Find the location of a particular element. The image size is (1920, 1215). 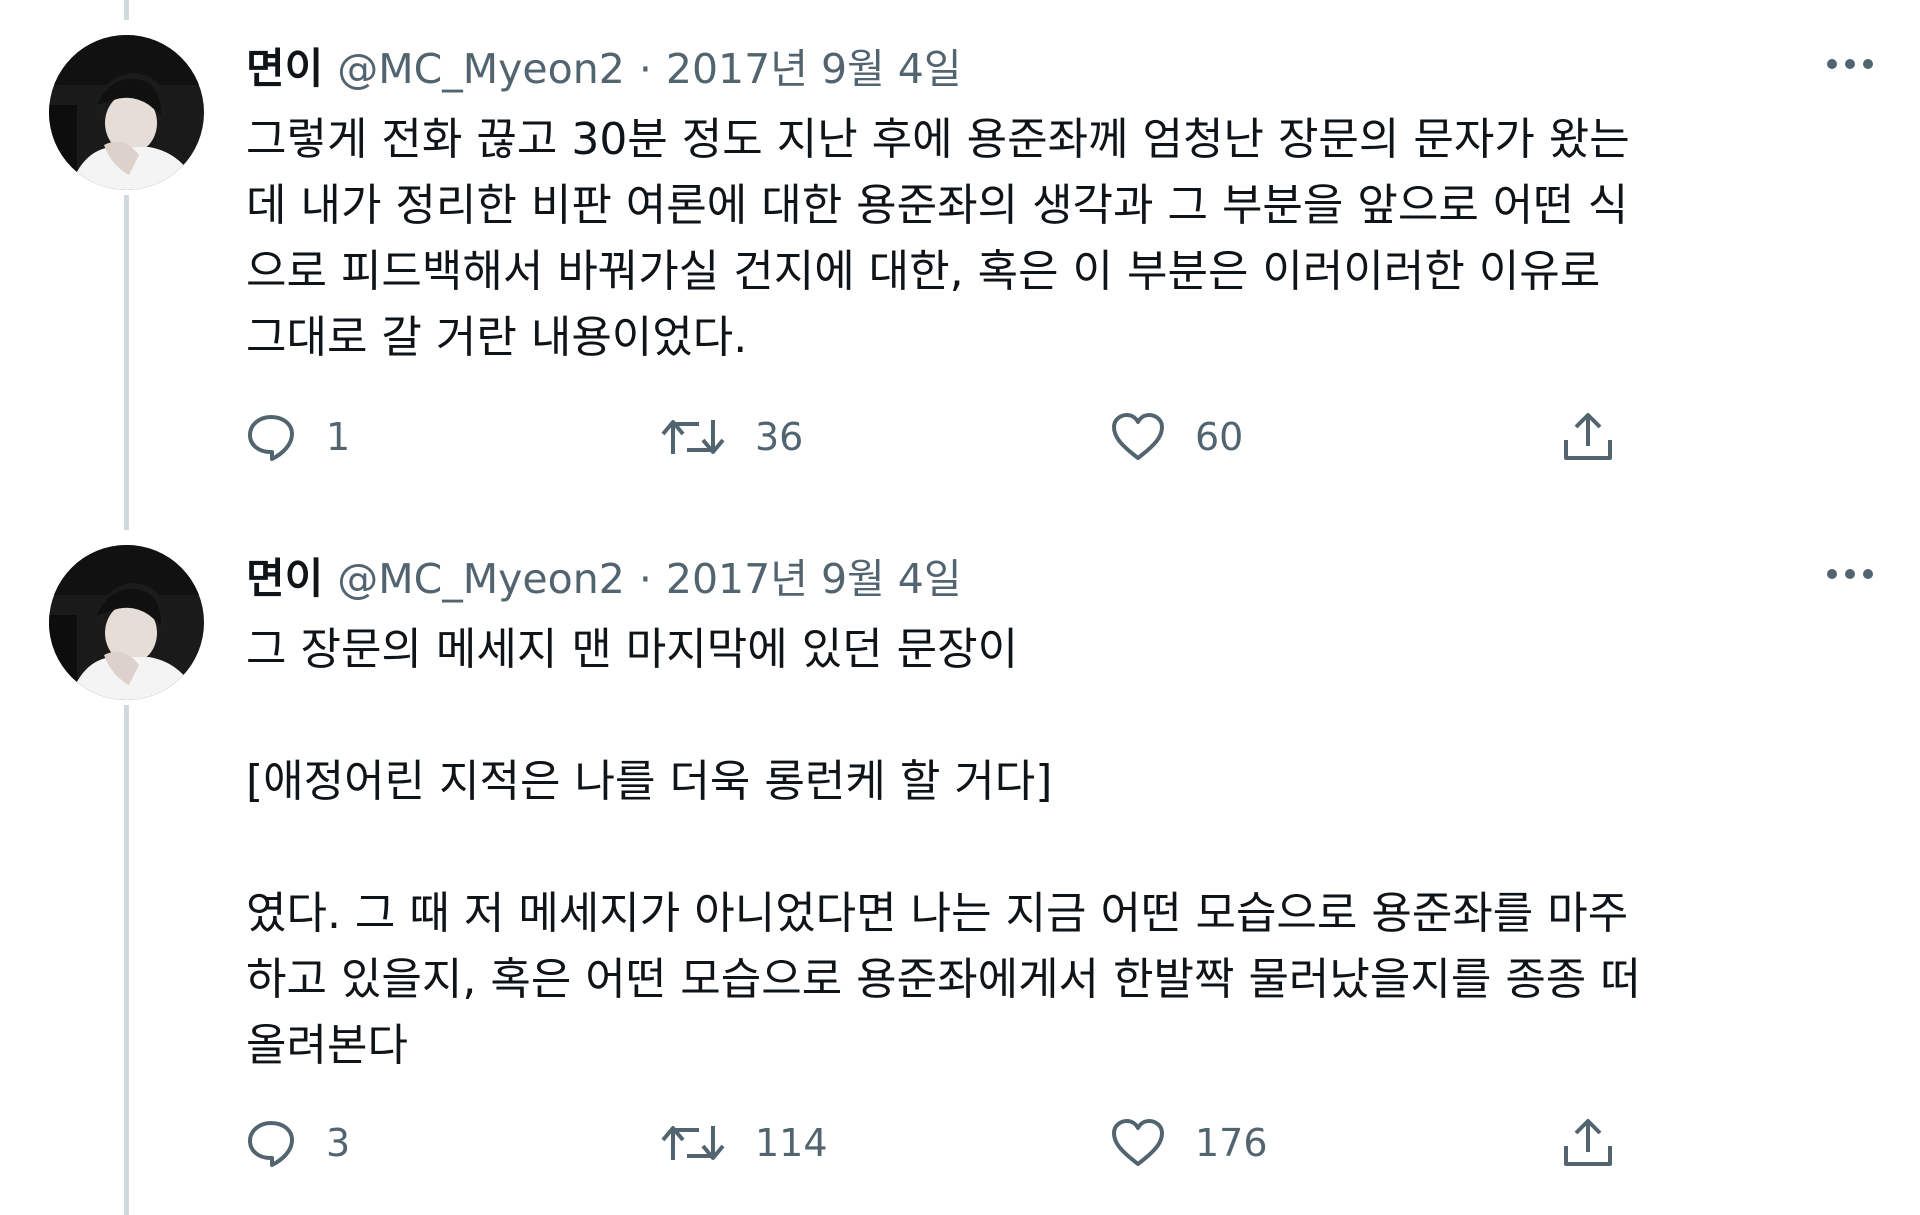

retweet-button: 36 is located at coordinates (732, 437).